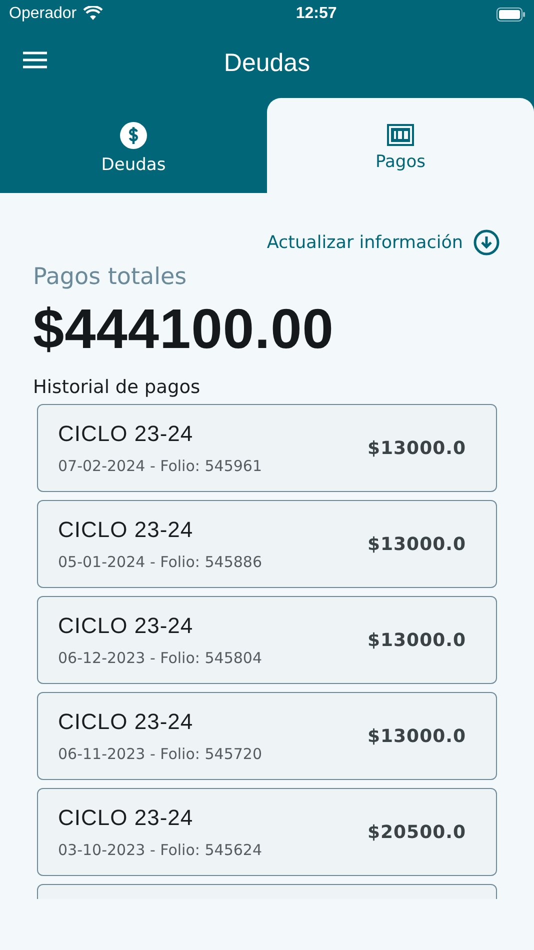 The width and height of the screenshot is (534, 950). I want to click on payment-amount: $20500.0, so click(416, 832).